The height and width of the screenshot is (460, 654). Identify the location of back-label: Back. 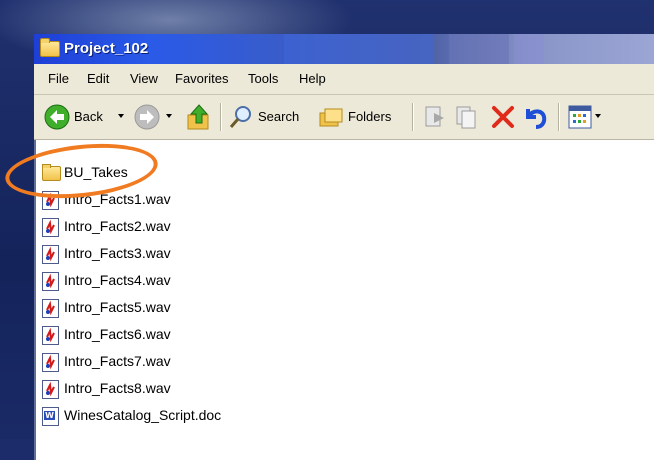
(88, 116).